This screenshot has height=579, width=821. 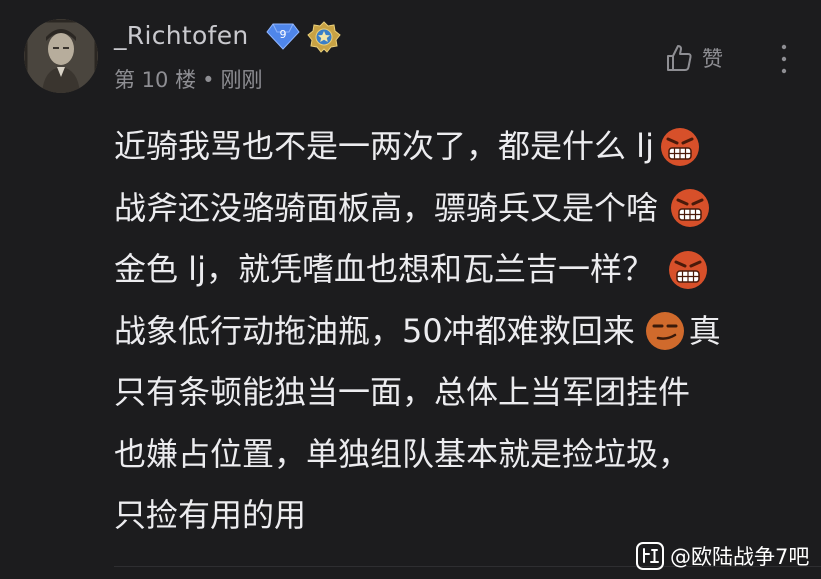 I want to click on username: _Richtofen, so click(x=181, y=36).